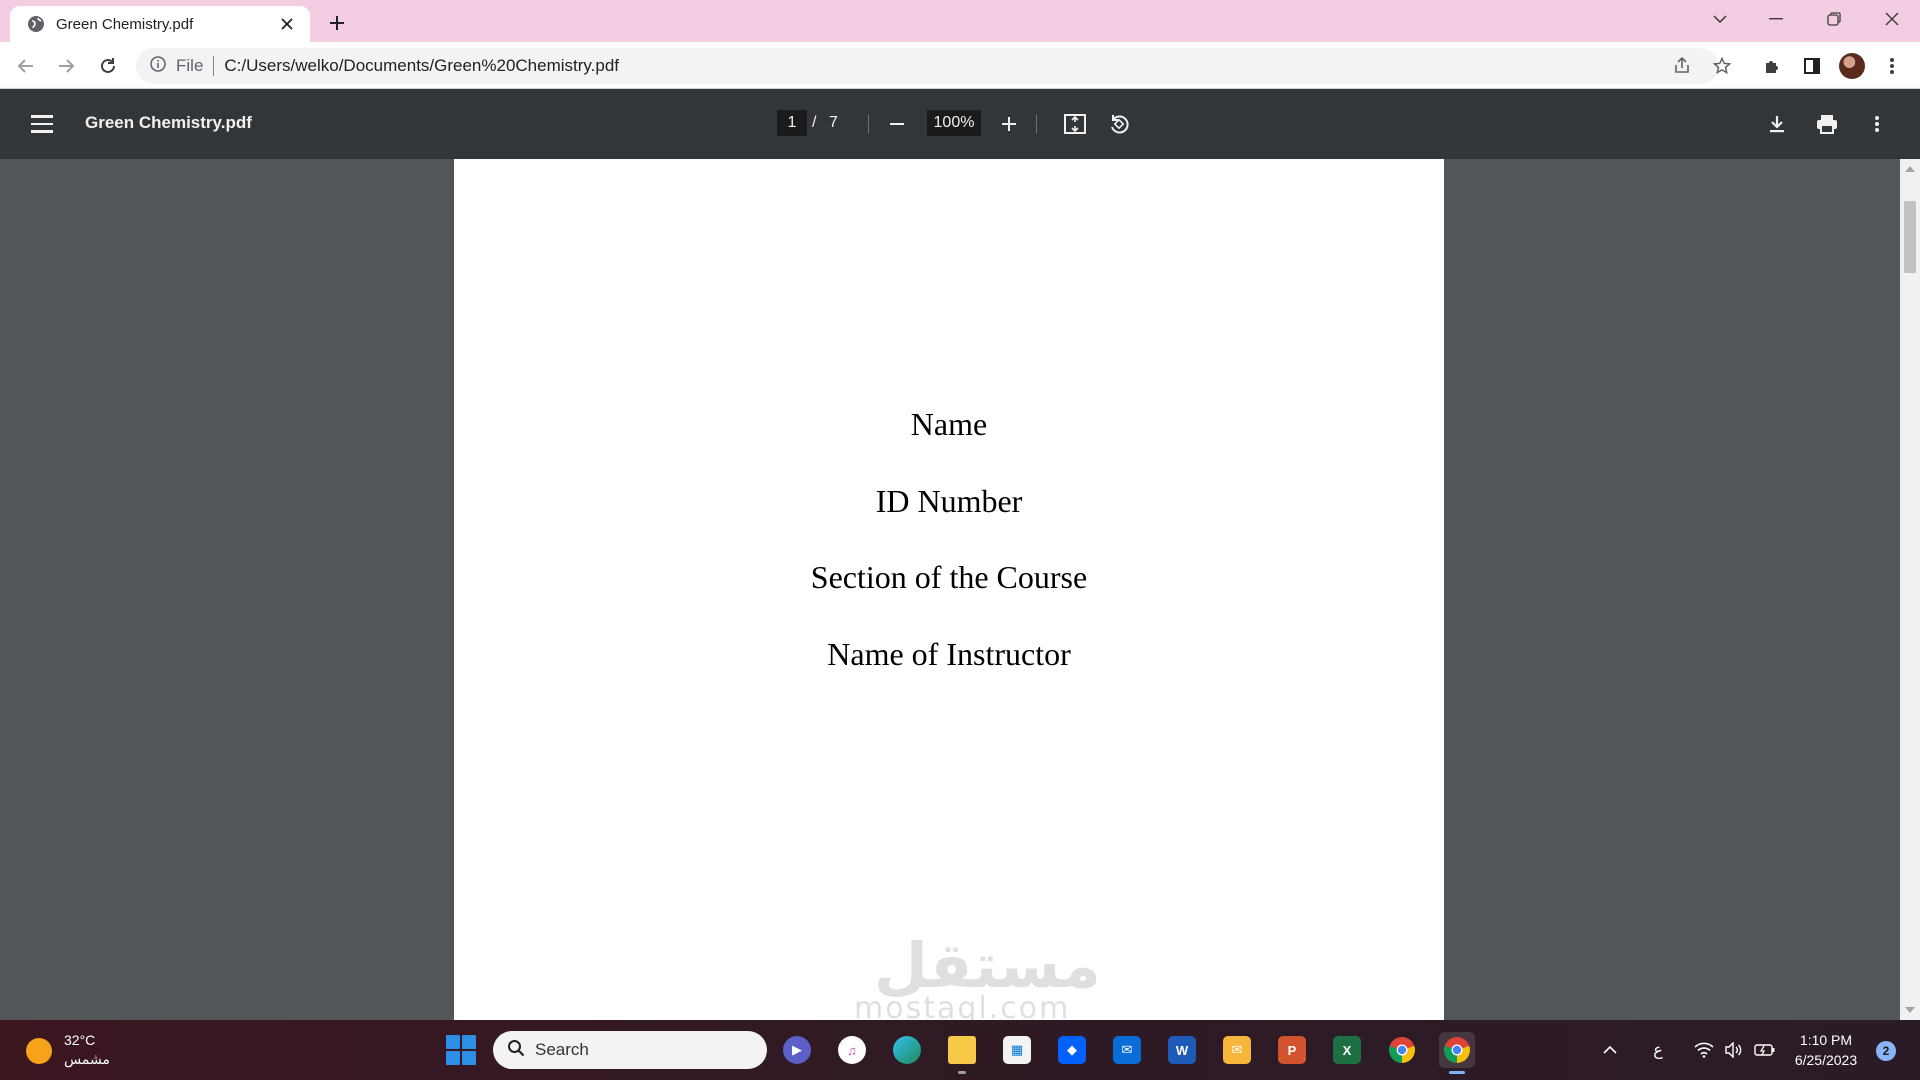 This screenshot has height=1080, width=1920. I want to click on share-icon, so click(1682, 66).